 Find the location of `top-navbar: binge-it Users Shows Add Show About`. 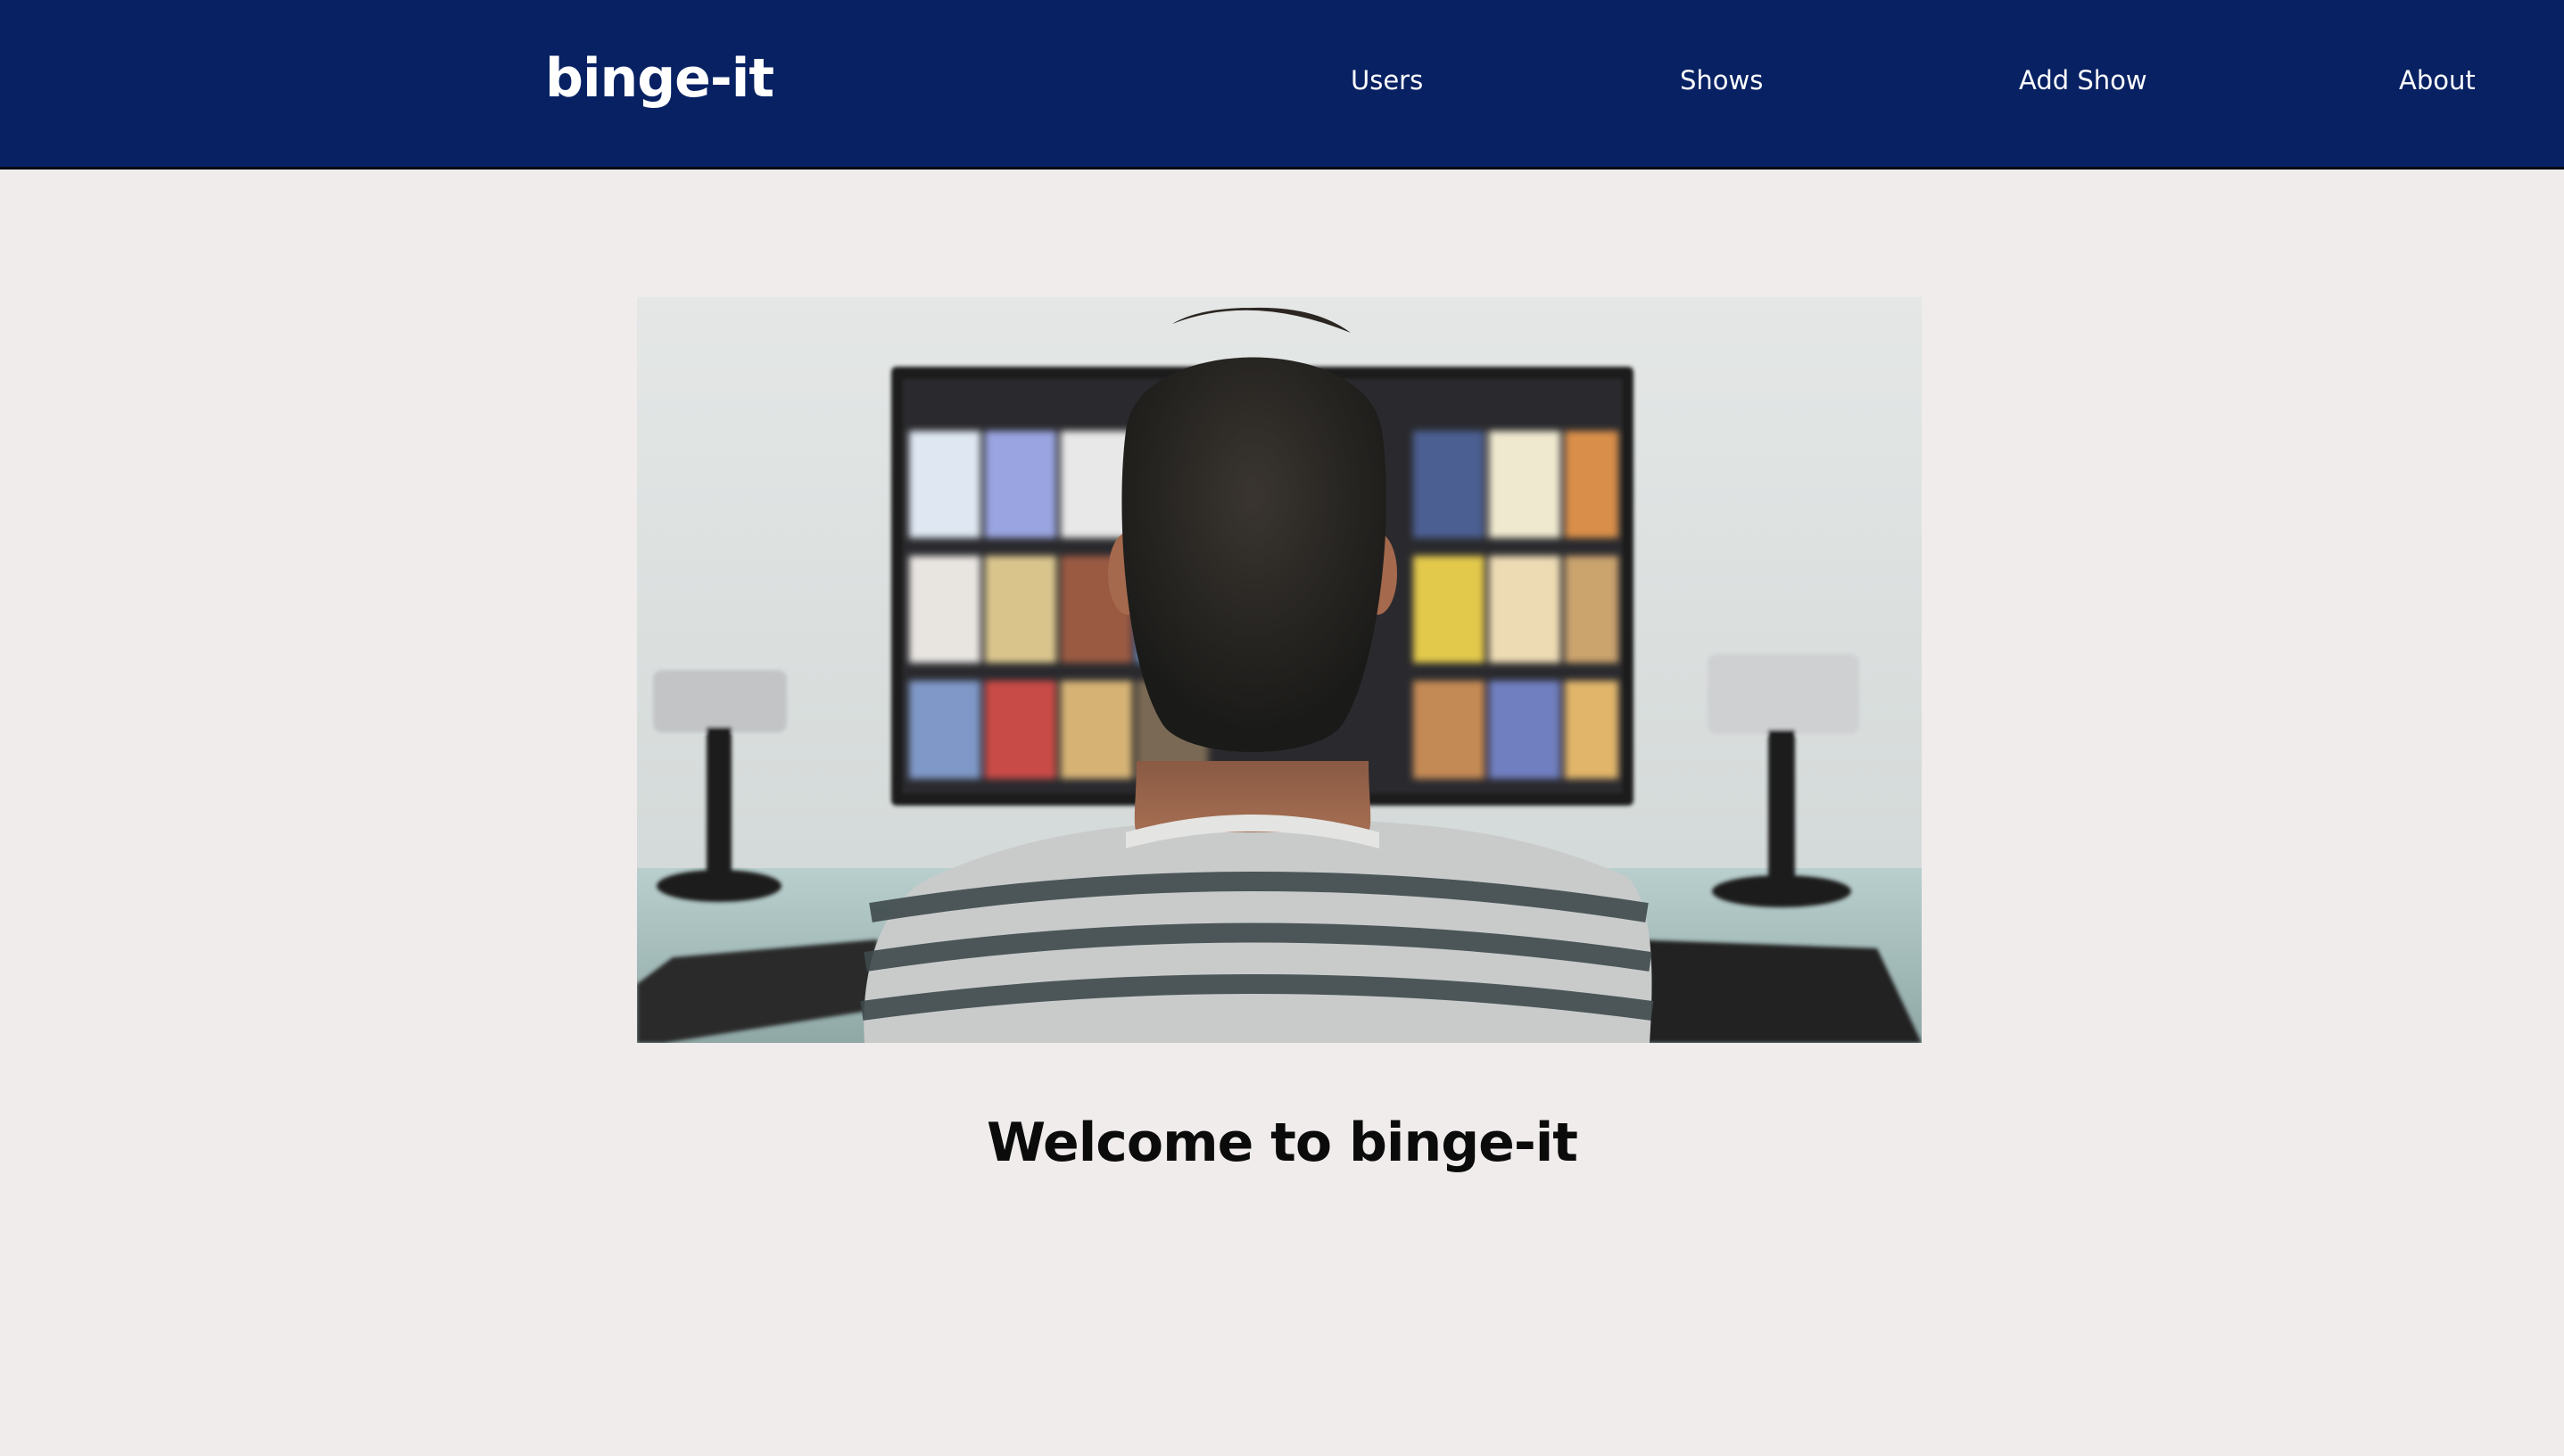

top-navbar: binge-it Users Shows Add Show About is located at coordinates (1282, 85).